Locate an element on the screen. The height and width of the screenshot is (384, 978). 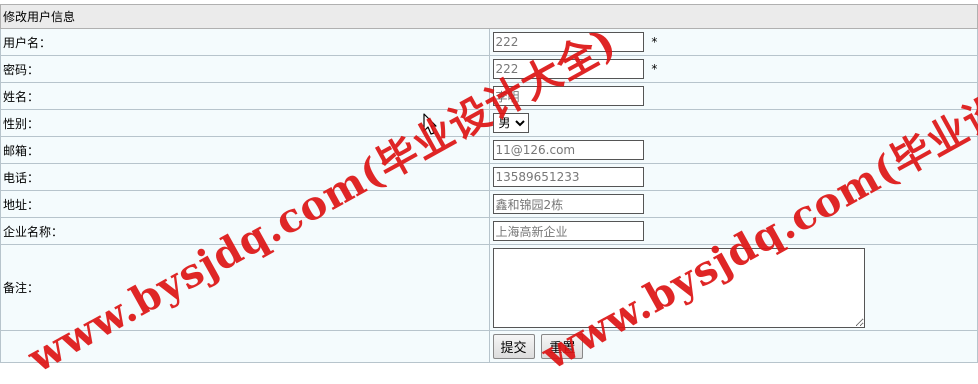
address-label: 地址： is located at coordinates (245, 204).